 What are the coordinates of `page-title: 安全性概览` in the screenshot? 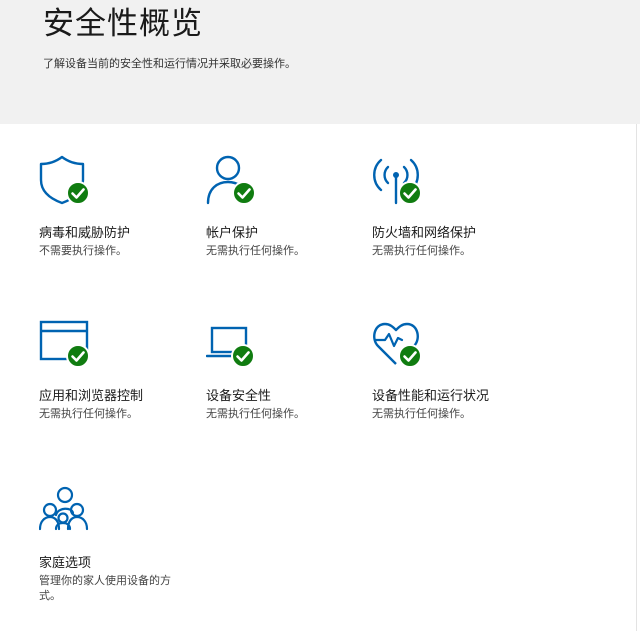 It's located at (123, 24).